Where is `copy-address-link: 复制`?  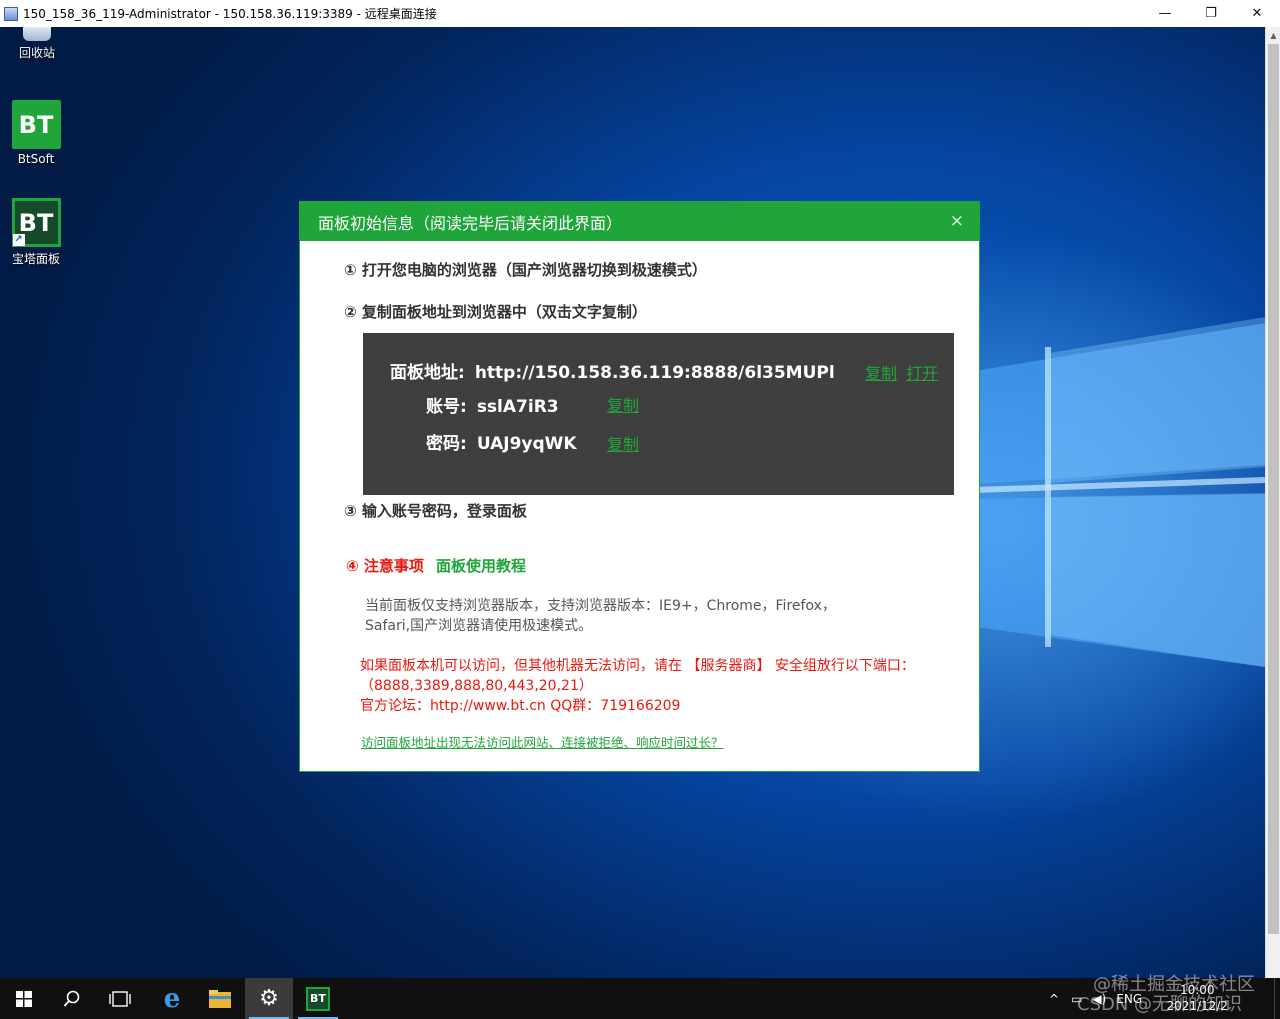
copy-address-link: 复制 is located at coordinates (881, 372).